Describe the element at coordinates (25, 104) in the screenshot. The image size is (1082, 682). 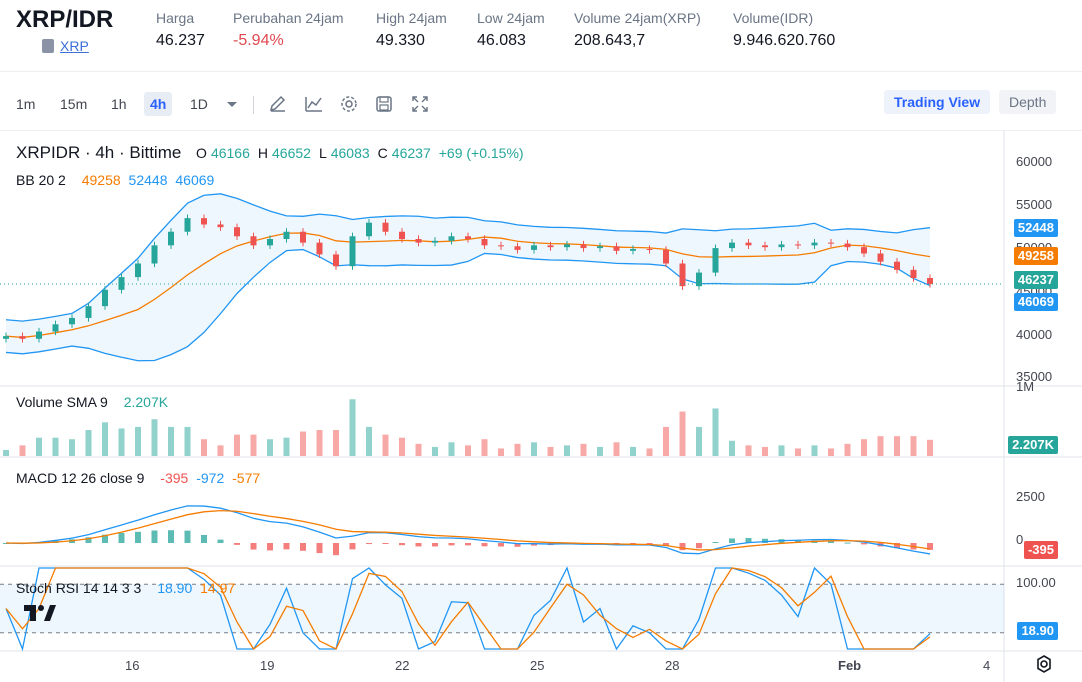
I see `timeframe-1m: 1m` at that location.